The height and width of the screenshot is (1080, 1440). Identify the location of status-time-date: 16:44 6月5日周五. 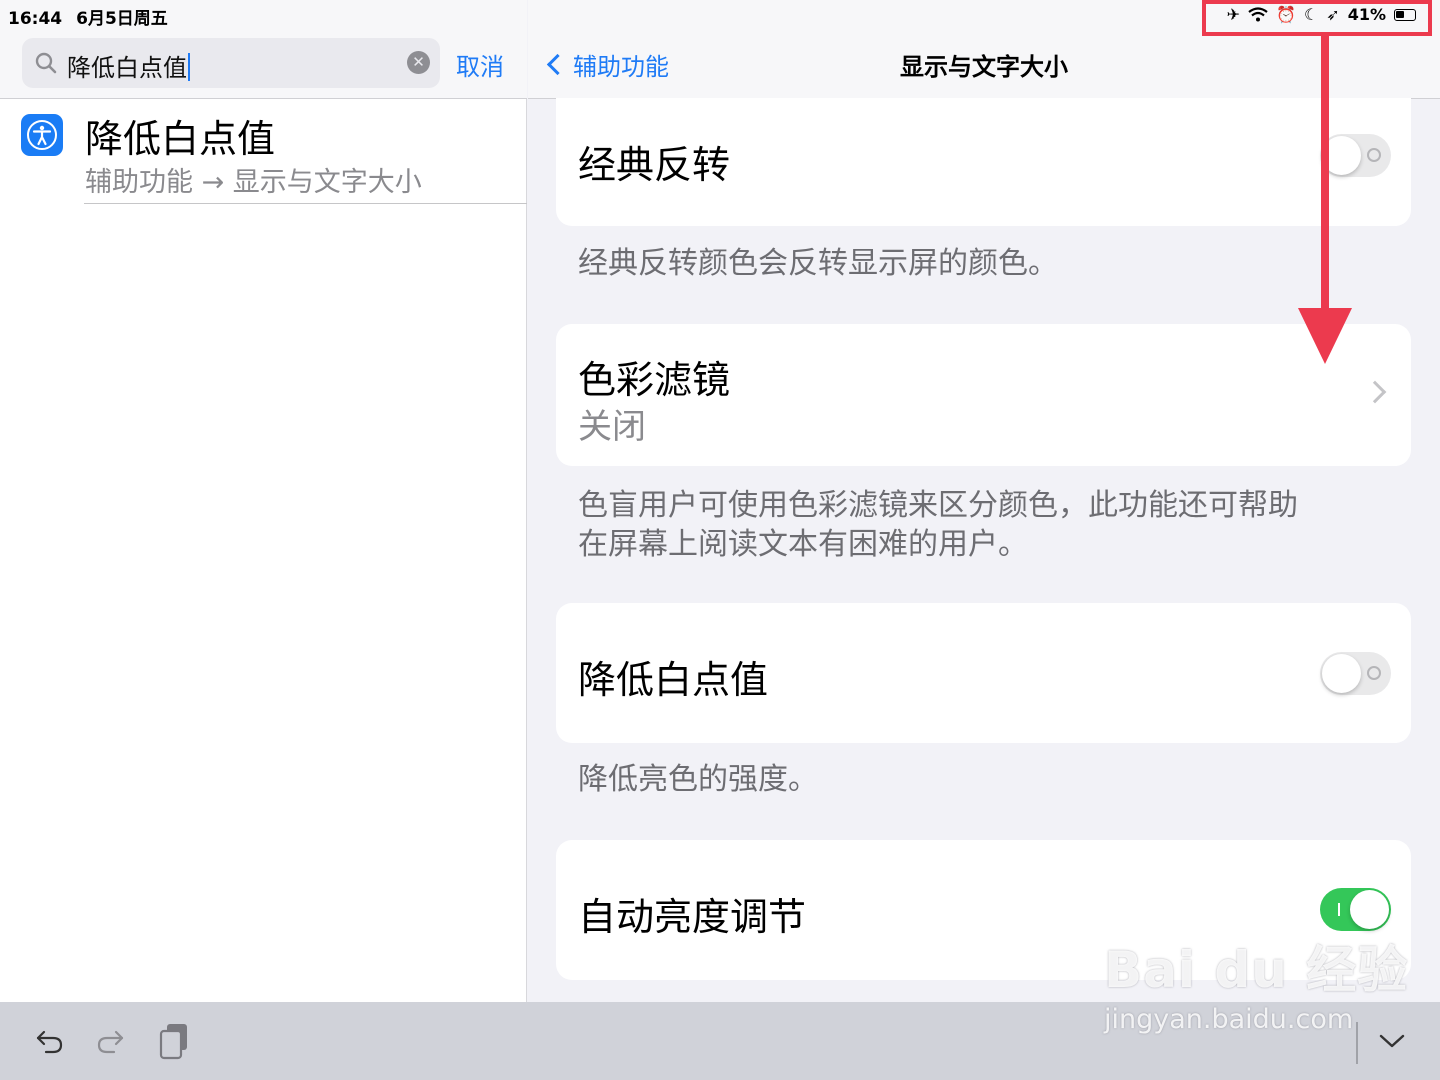
(95, 16).